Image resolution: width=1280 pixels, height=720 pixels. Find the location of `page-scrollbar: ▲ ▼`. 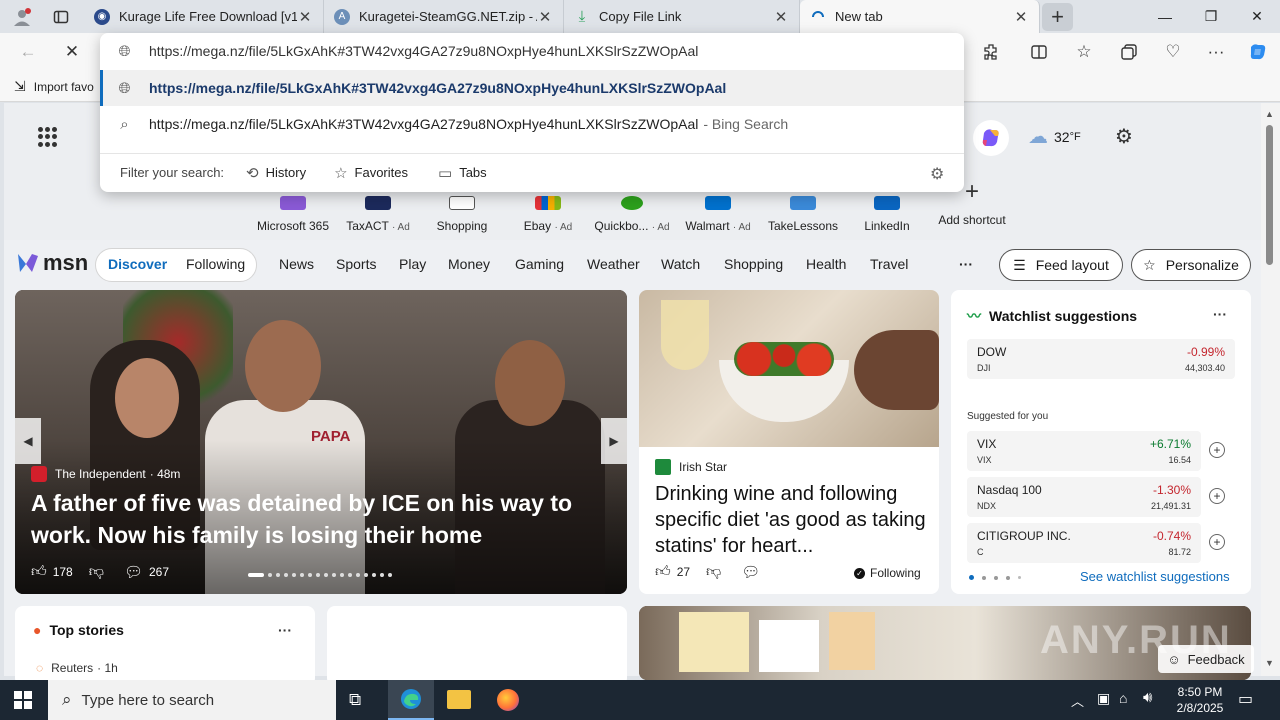

page-scrollbar: ▲ ▼ is located at coordinates (1270, 389).